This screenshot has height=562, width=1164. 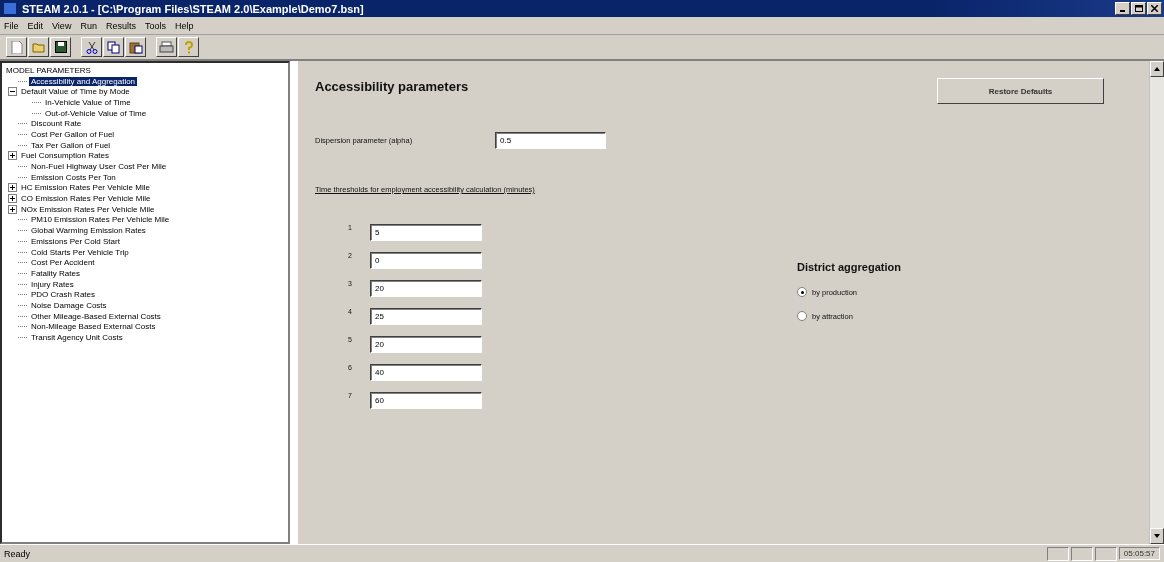 What do you see at coordinates (52, 284) in the screenshot?
I see `tree-item: Injury Rates` at bounding box center [52, 284].